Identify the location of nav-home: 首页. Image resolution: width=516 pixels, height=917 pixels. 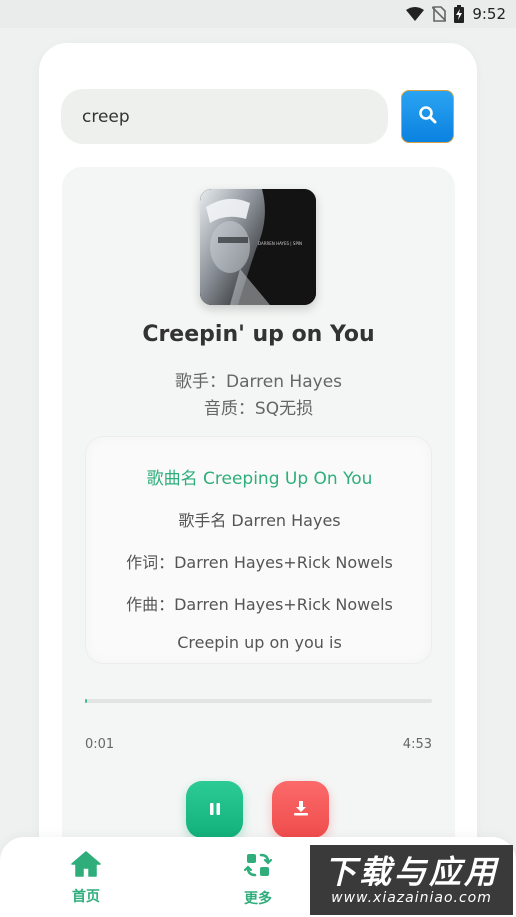
(86, 877).